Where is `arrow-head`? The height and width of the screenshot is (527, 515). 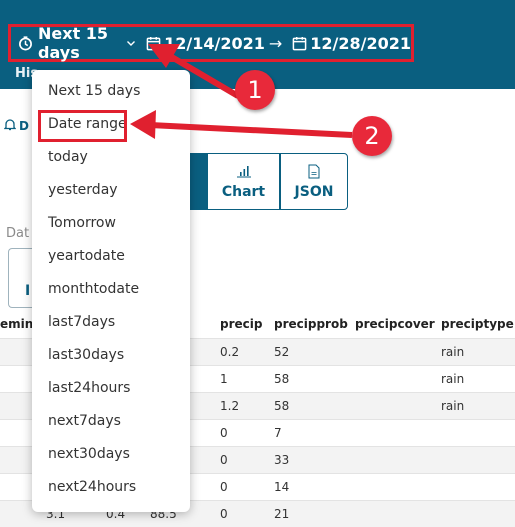
arrow-head is located at coordinates (143, 124).